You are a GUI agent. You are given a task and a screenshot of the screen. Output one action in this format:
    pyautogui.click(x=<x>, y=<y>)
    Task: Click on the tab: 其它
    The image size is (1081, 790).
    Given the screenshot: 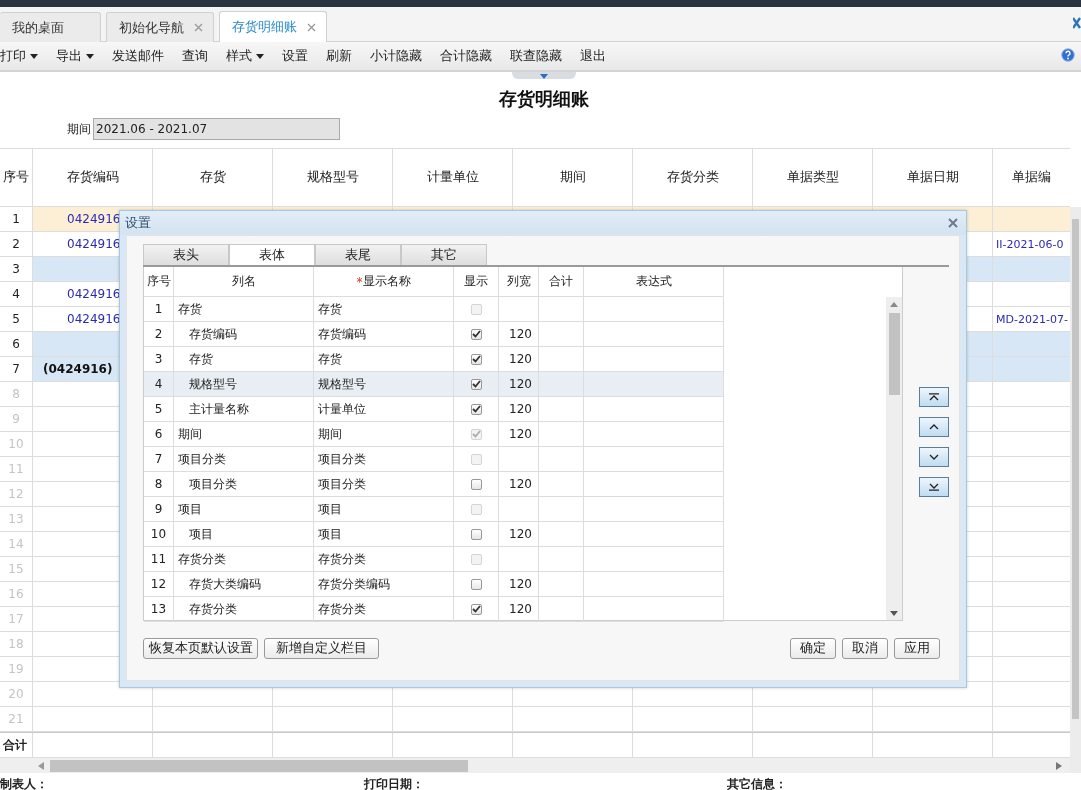 What is the action you would take?
    pyautogui.click(x=444, y=254)
    